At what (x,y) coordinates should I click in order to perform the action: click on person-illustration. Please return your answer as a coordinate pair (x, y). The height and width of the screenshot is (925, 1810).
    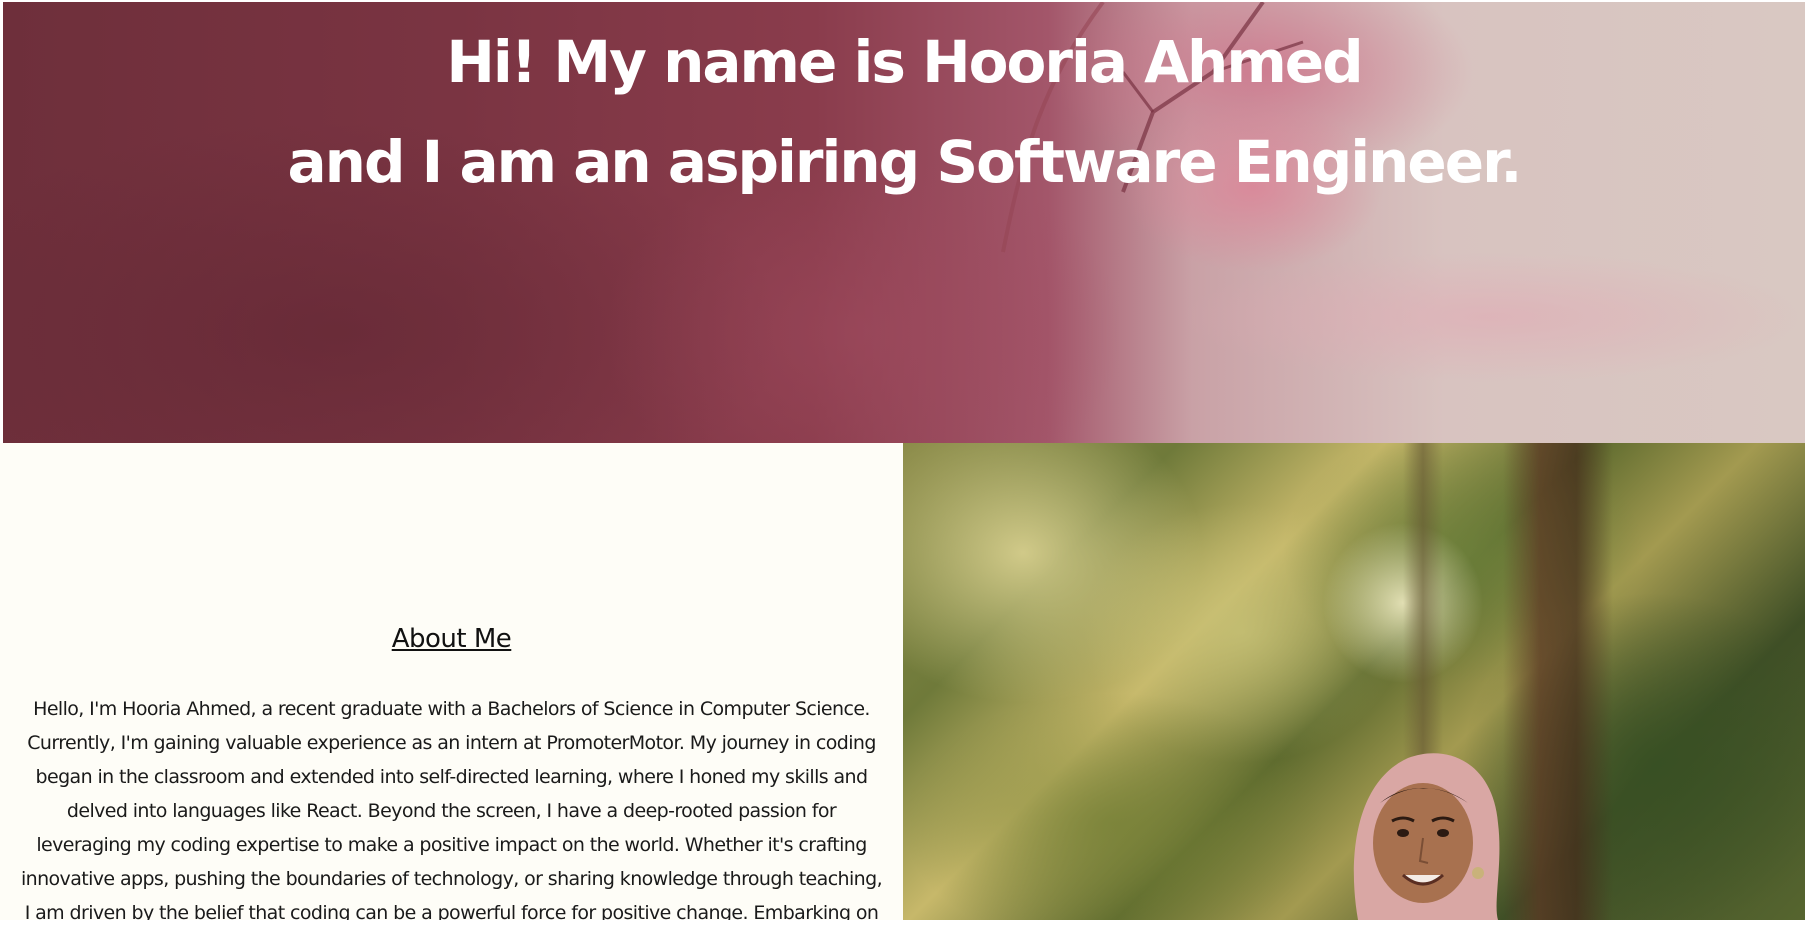
    Looking at the image, I should click on (1426, 836).